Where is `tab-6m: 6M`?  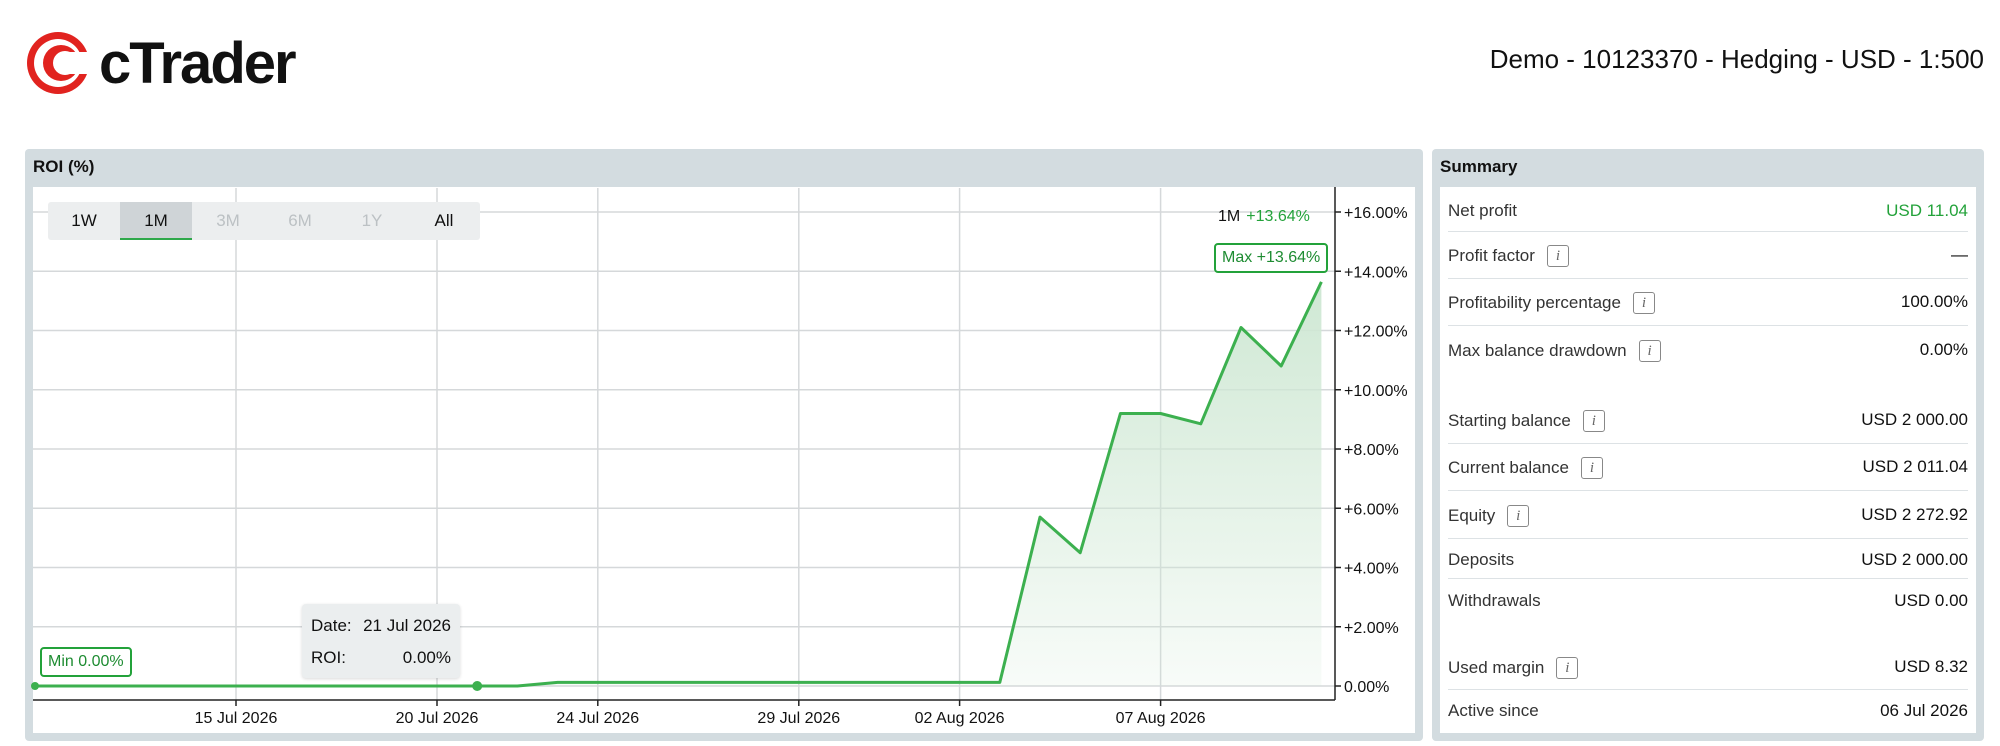 tab-6m: 6M is located at coordinates (300, 220).